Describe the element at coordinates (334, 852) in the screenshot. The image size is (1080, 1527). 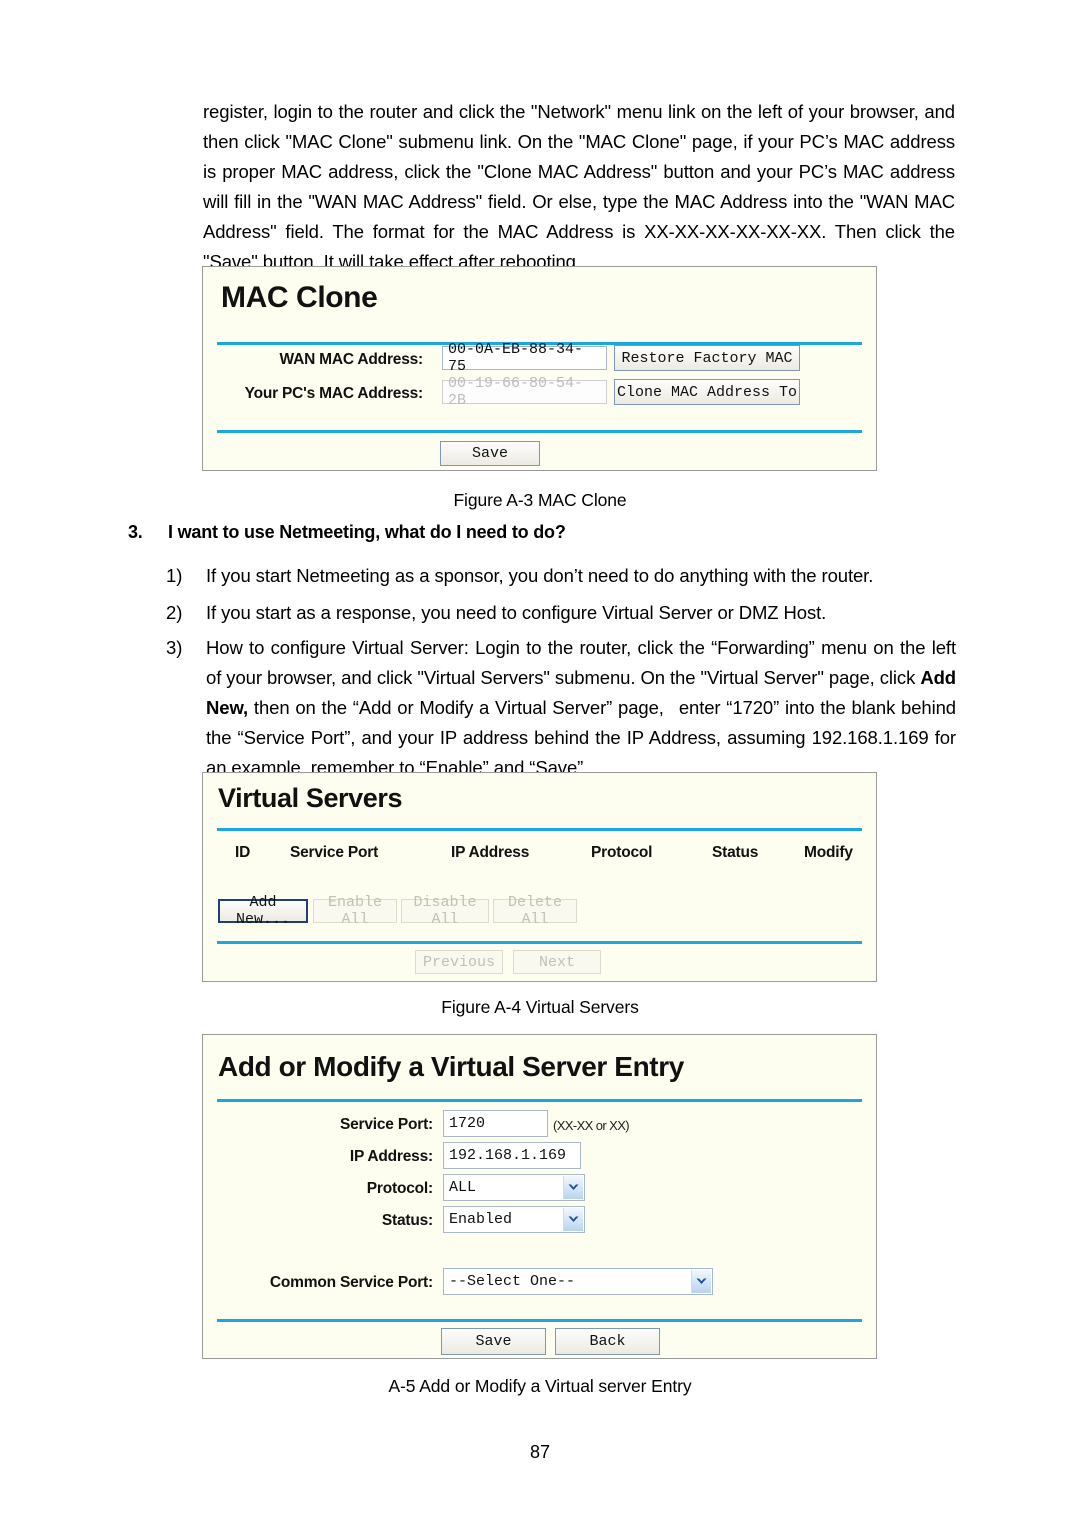
I see `column-header-service-port: Service Port` at that location.